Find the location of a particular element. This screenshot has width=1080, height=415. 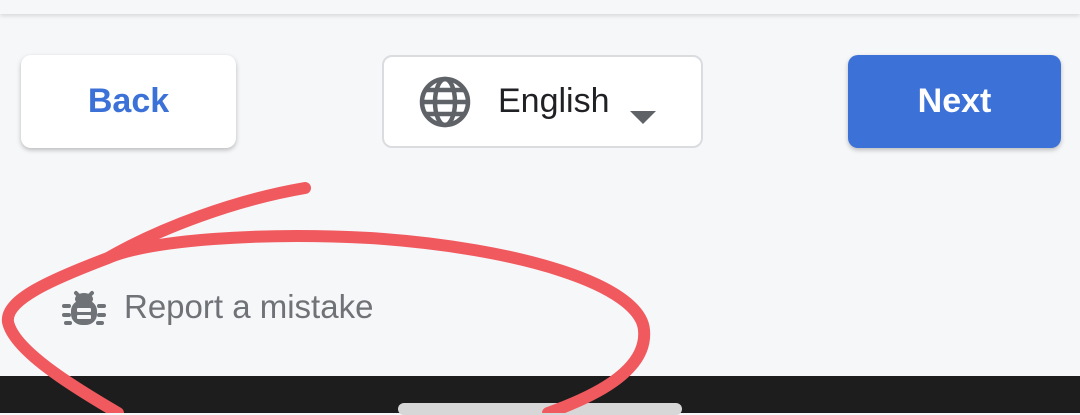

globe-icon is located at coordinates (445, 102).